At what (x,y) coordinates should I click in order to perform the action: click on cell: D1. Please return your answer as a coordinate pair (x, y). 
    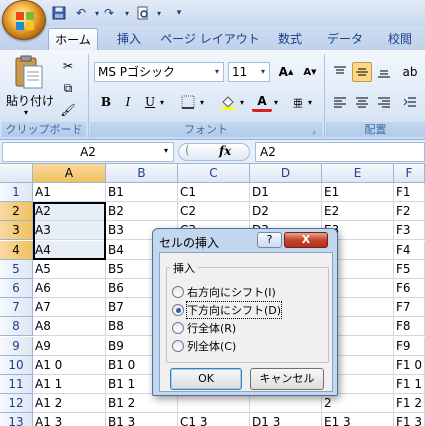
    Looking at the image, I should click on (286, 192).